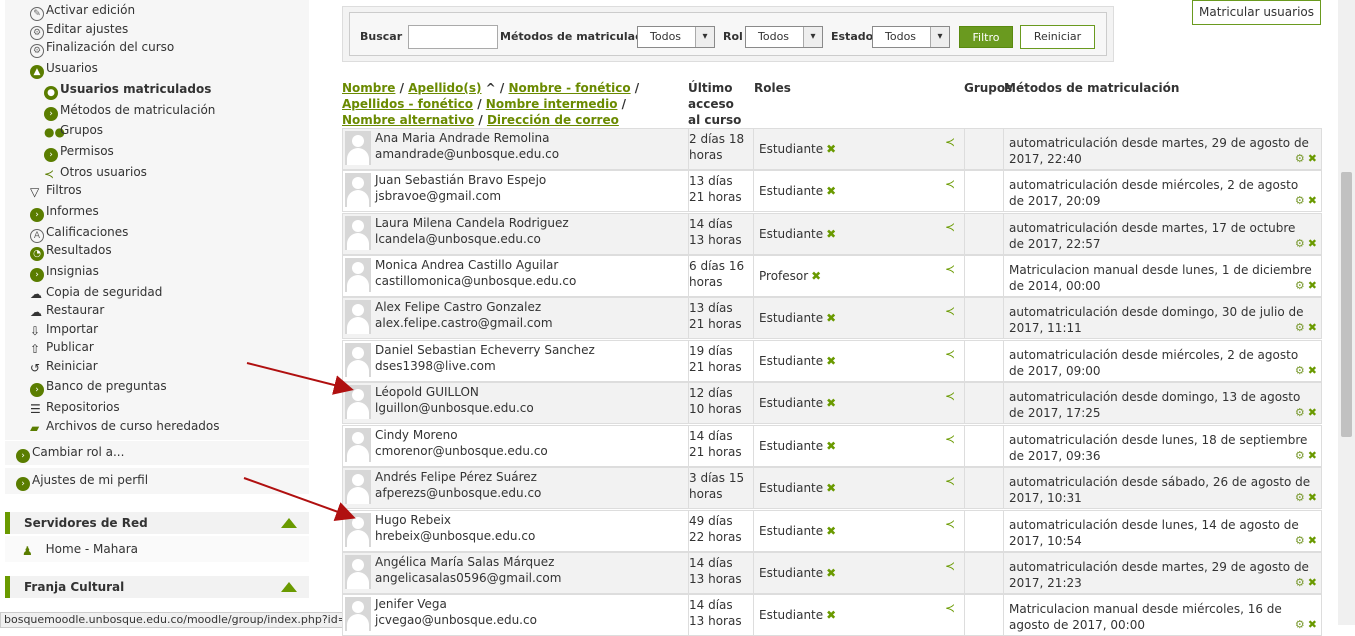 Image resolution: width=1355 pixels, height=636 pixels. I want to click on sort-nombre-intermedio-link: Nombre intermedio, so click(552, 104).